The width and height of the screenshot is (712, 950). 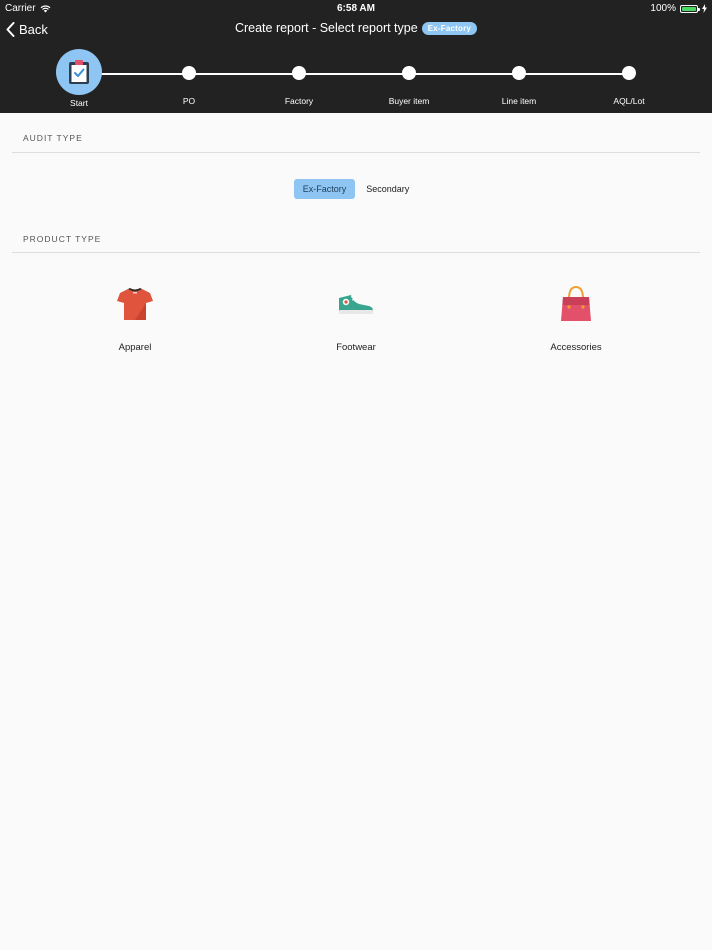 What do you see at coordinates (324, 189) in the screenshot?
I see `audit-ex-factory-button: Ex-Factory` at bounding box center [324, 189].